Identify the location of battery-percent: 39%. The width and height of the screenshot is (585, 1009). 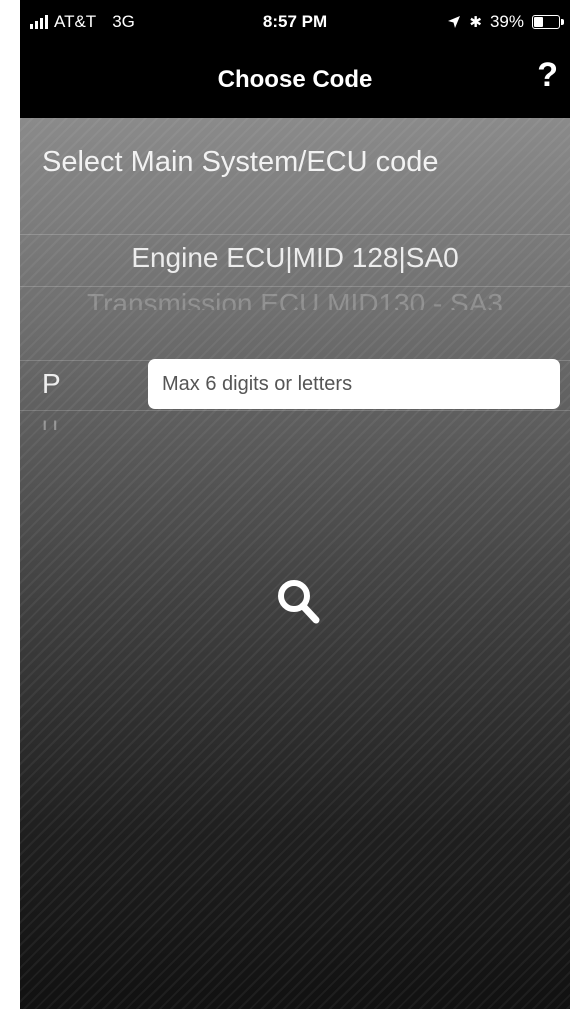
(506, 21).